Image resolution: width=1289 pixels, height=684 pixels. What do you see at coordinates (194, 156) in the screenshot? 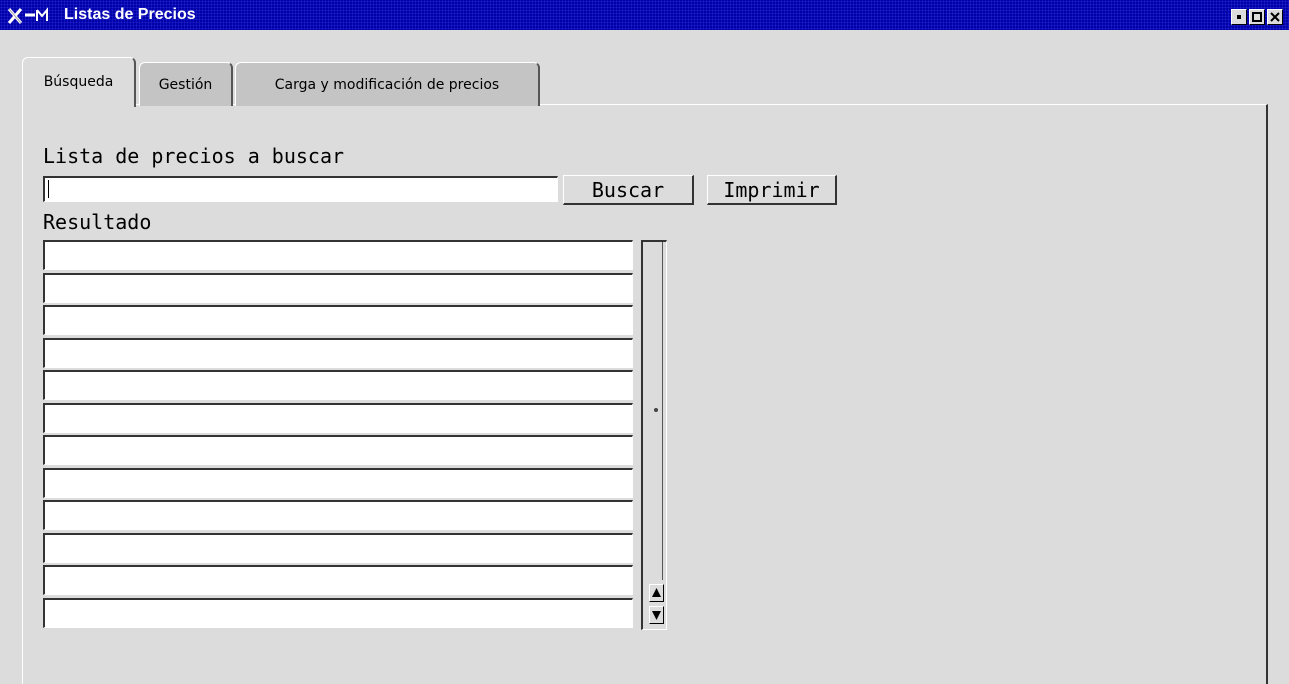
I see `search-label: Lista de precios a buscar` at bounding box center [194, 156].